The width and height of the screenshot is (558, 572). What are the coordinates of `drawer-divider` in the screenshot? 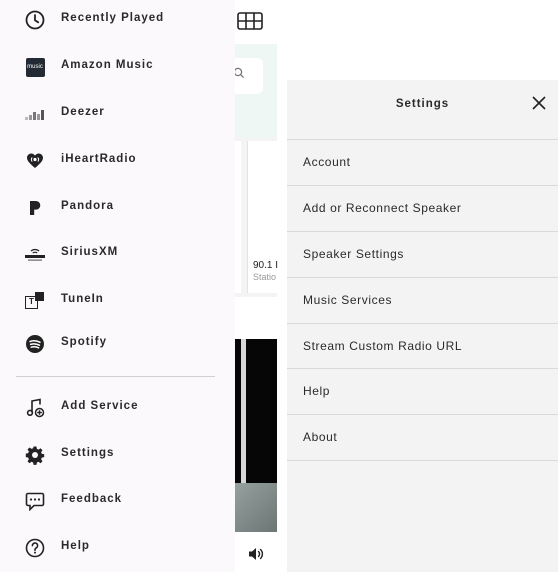 It's located at (115, 376).